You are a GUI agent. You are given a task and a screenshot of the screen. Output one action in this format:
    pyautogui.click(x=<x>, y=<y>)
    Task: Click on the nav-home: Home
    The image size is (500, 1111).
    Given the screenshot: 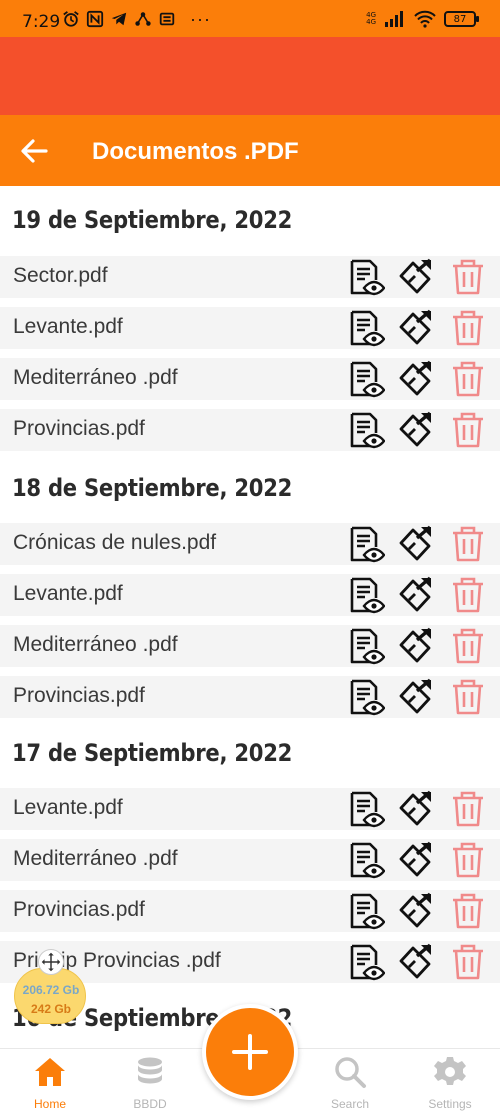 What is the action you would take?
    pyautogui.click(x=50, y=1080)
    